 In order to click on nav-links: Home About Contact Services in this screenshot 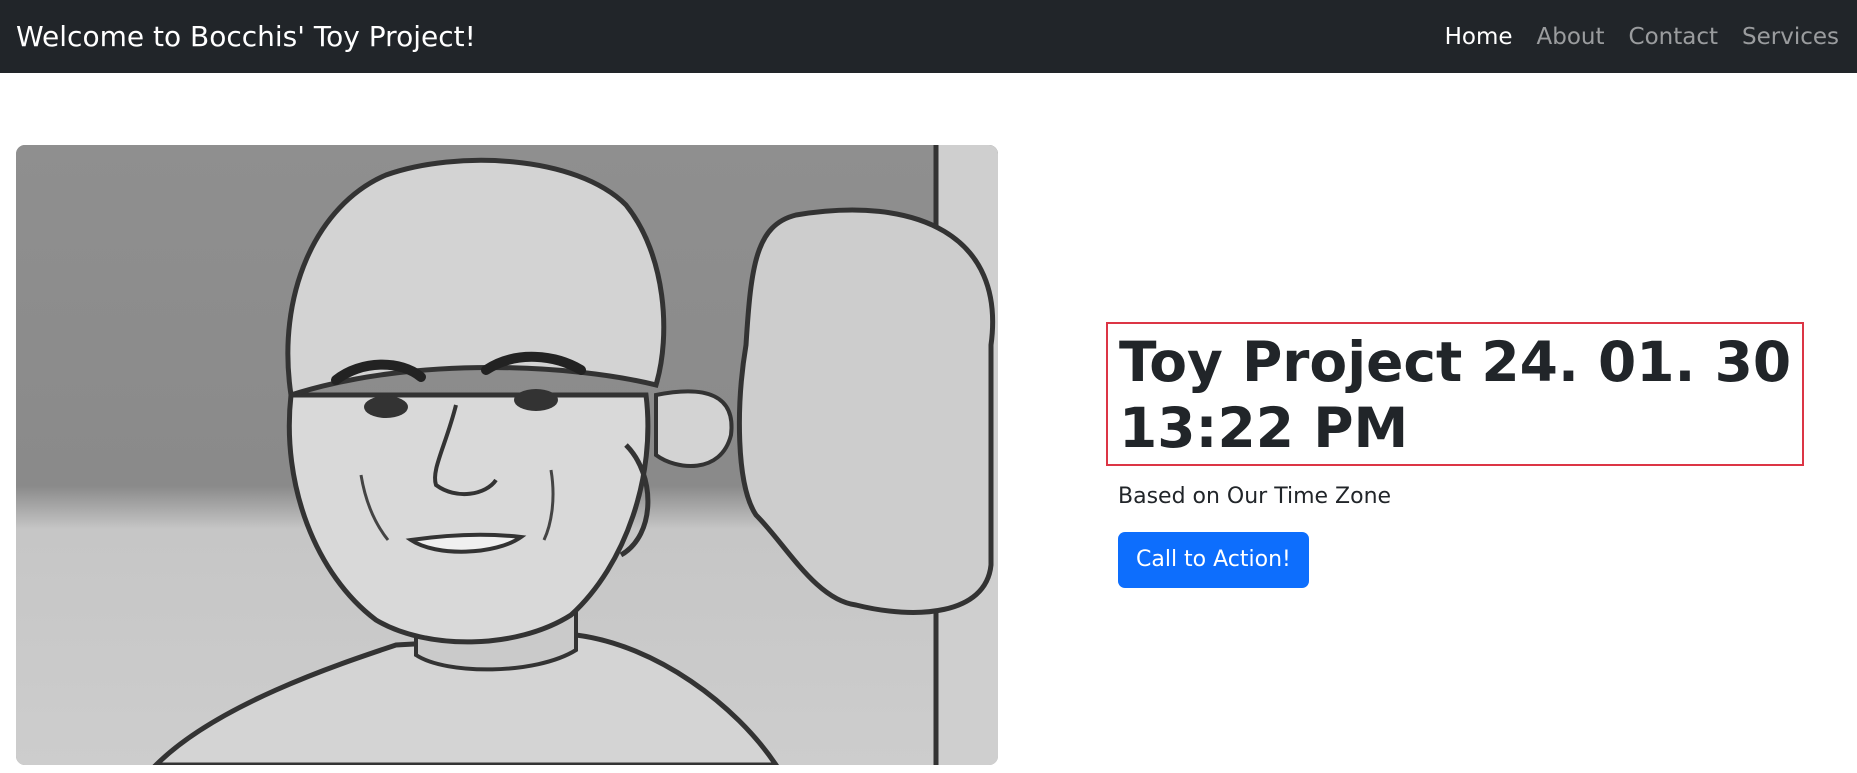, I will do `click(1637, 37)`.